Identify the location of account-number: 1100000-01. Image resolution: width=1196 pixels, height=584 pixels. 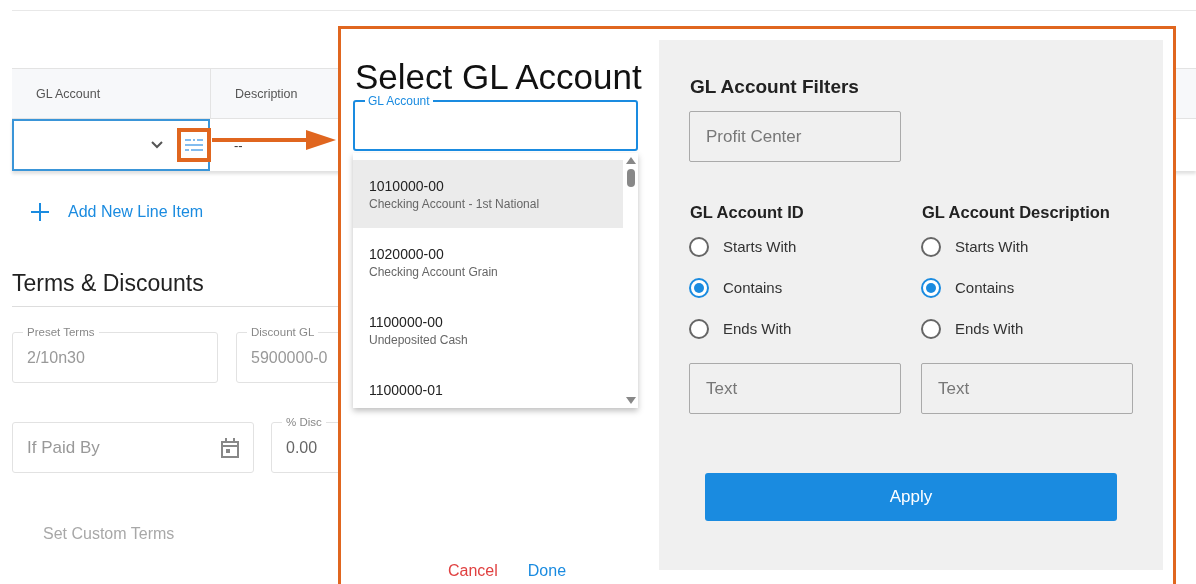
(406, 390).